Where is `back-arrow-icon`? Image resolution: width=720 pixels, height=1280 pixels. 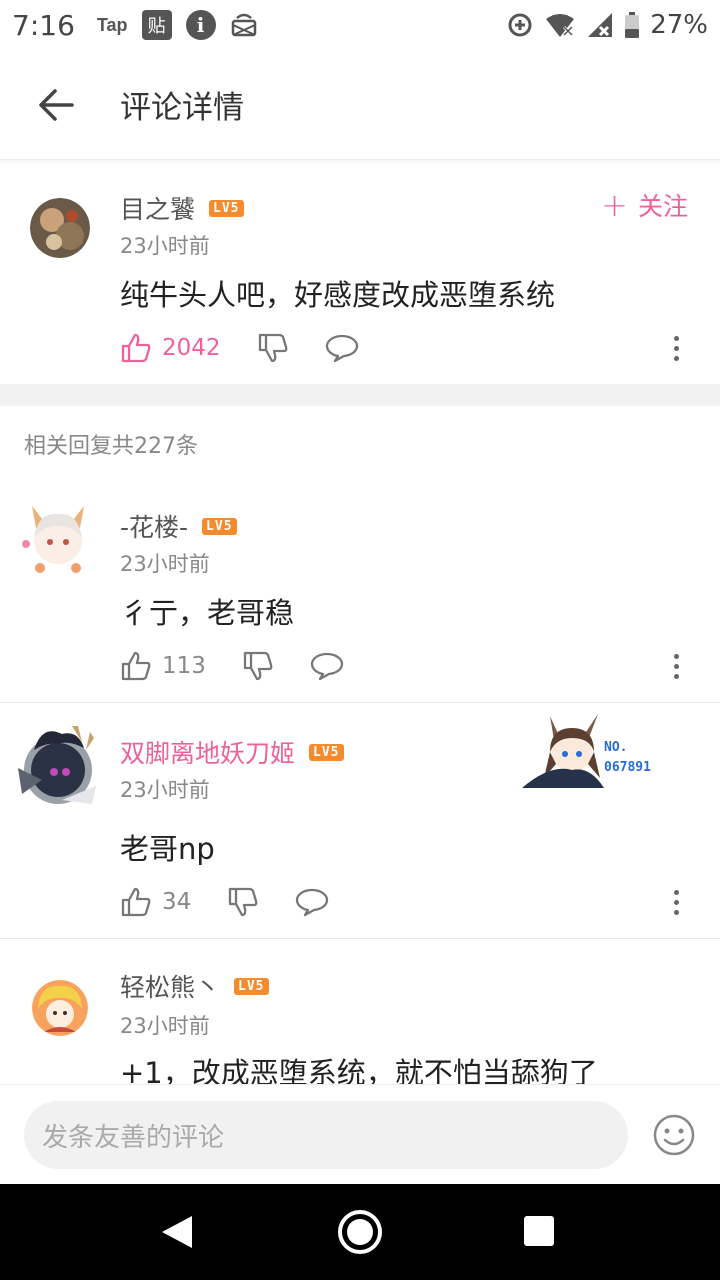
back-arrow-icon is located at coordinates (56, 104).